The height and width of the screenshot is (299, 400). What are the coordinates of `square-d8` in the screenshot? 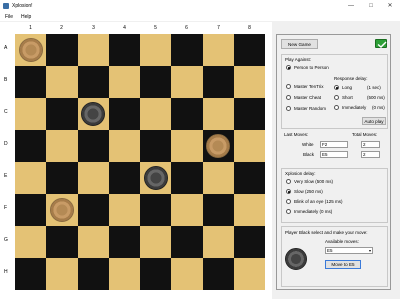 It's located at (249, 146).